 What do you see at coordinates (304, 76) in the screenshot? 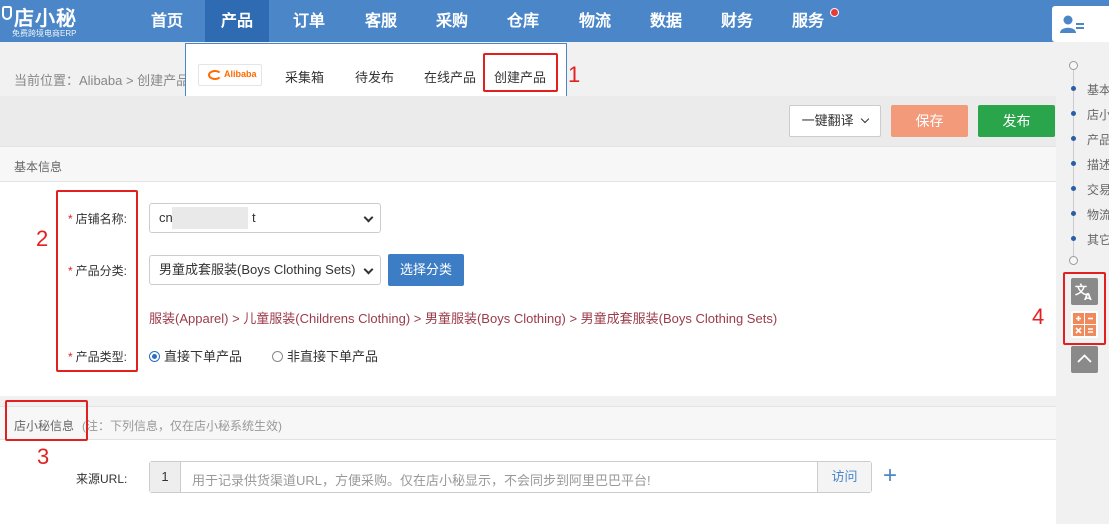
I see `menu-item-collection-box: 采集箱` at bounding box center [304, 76].